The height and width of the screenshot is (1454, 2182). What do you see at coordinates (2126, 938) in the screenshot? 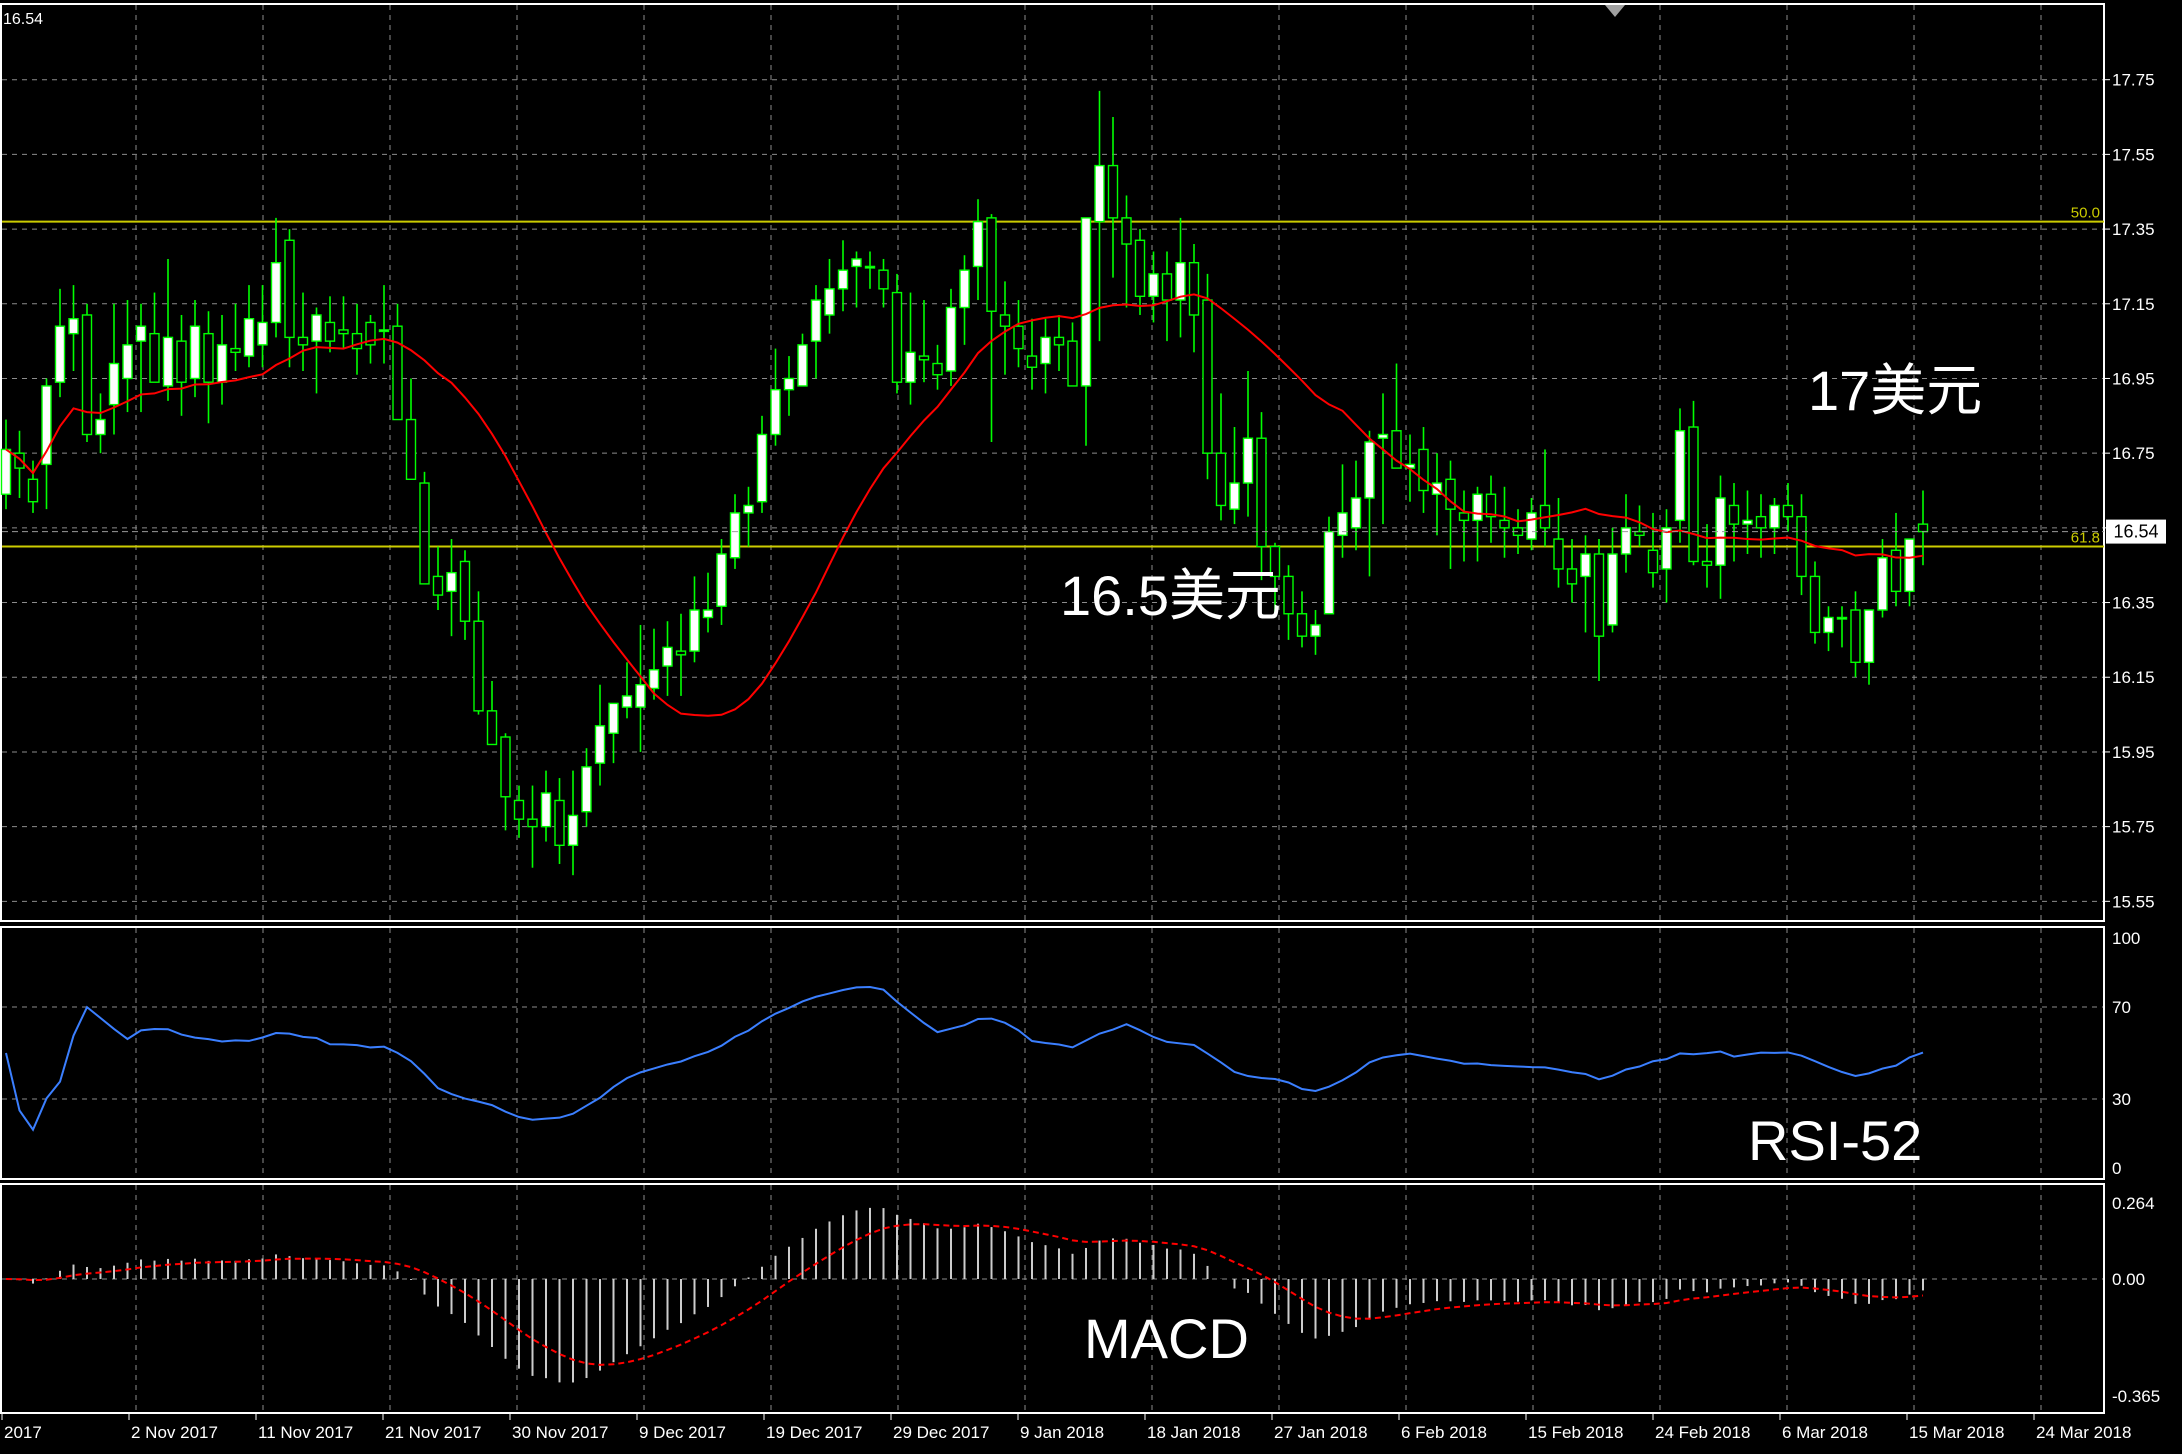
I see `rsi-tick-label: 100` at bounding box center [2126, 938].